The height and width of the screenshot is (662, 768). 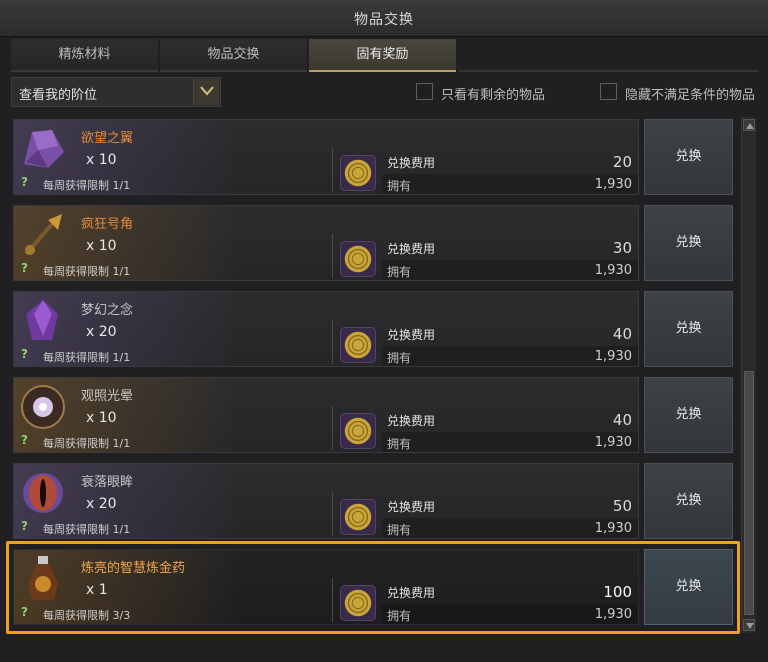 I want to click on list-item: 疯狂号角 x 10 ? 每周获得限制 1/1 兑换费用 拥有 30 1,930, so click(x=375, y=243).